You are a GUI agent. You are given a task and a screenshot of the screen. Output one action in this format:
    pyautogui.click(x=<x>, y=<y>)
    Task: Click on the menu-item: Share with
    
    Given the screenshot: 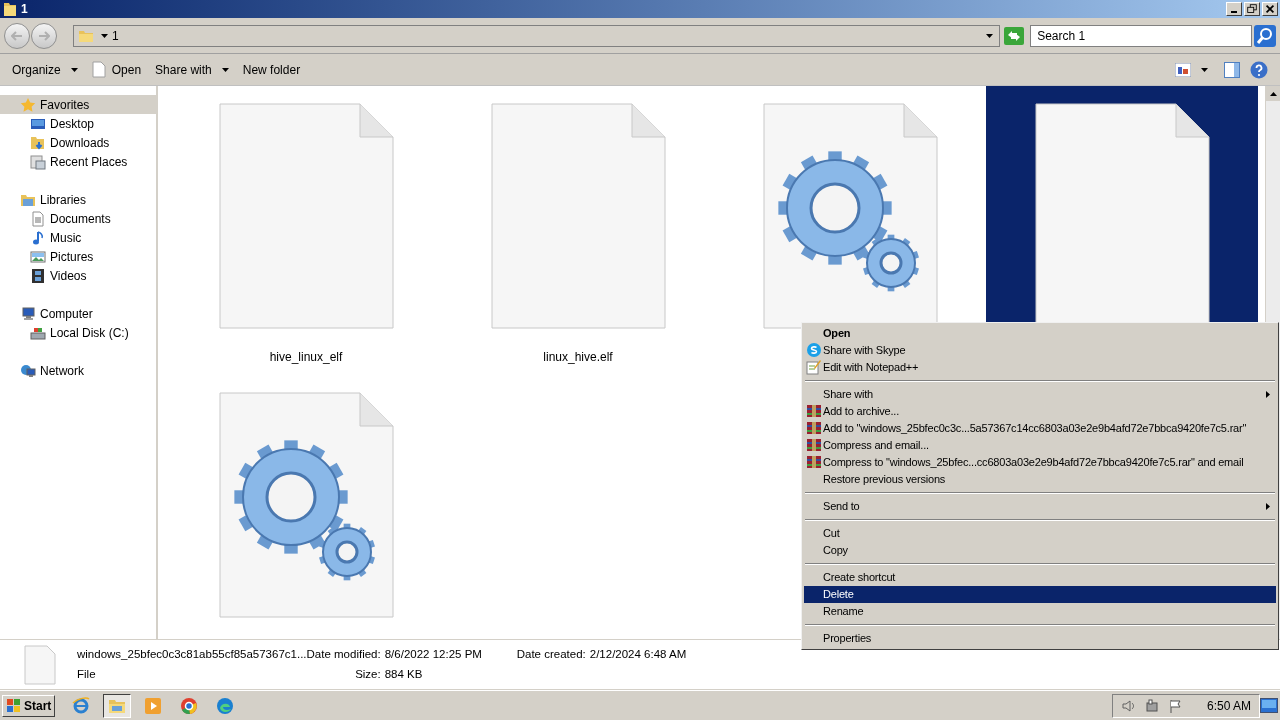 What is the action you would take?
    pyautogui.click(x=1040, y=394)
    